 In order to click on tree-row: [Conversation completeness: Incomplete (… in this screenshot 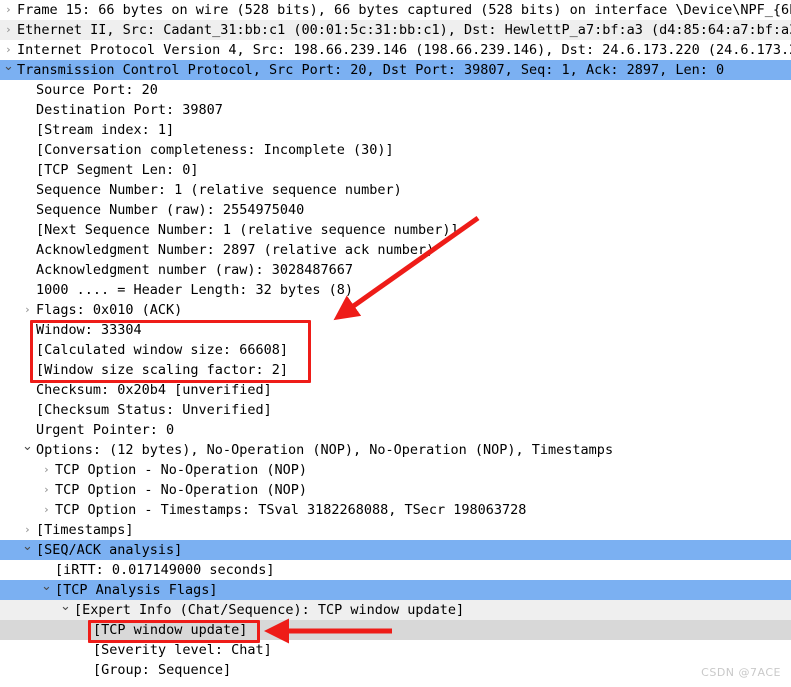, I will do `click(395, 150)`.